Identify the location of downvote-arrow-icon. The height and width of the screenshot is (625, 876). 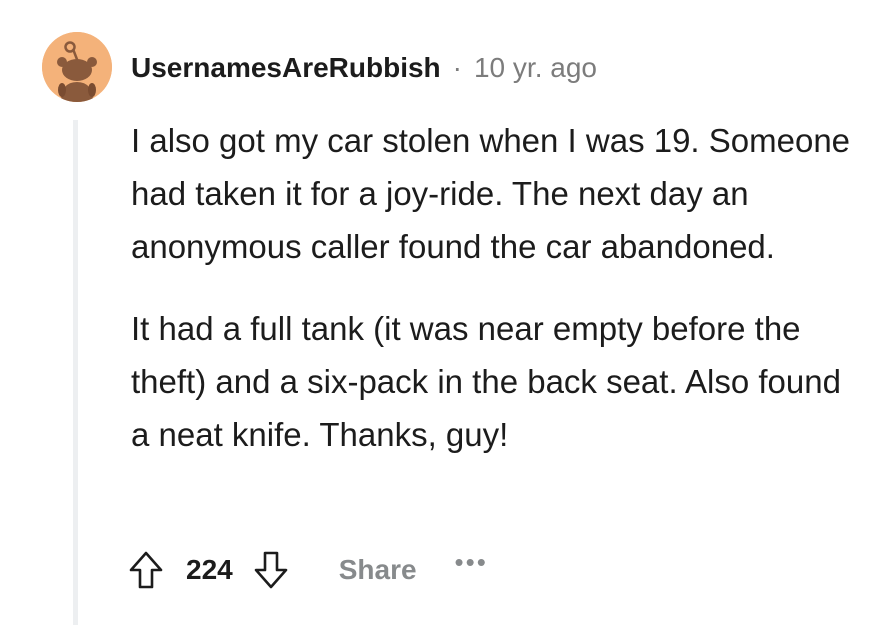
(271, 570).